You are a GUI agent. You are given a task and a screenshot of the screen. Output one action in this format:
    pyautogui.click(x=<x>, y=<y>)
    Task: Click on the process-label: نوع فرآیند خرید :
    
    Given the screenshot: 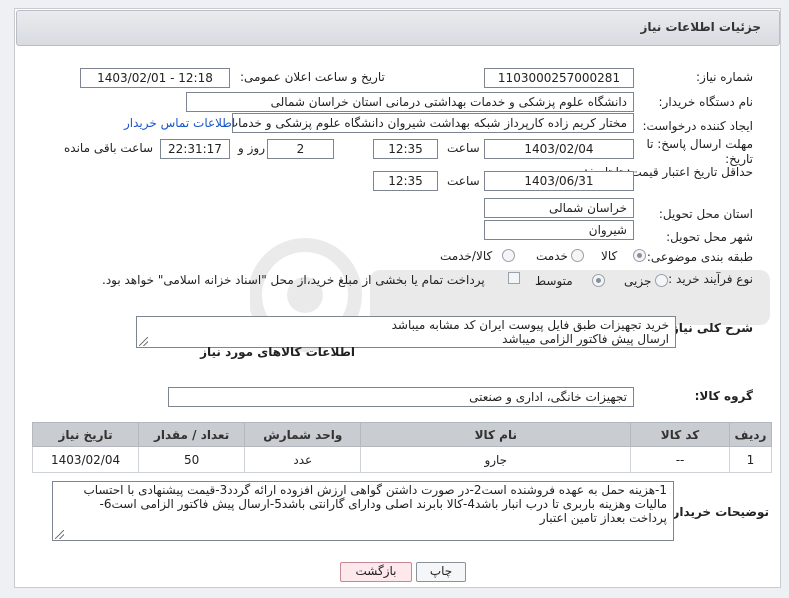 What is the action you would take?
    pyautogui.click(x=710, y=279)
    